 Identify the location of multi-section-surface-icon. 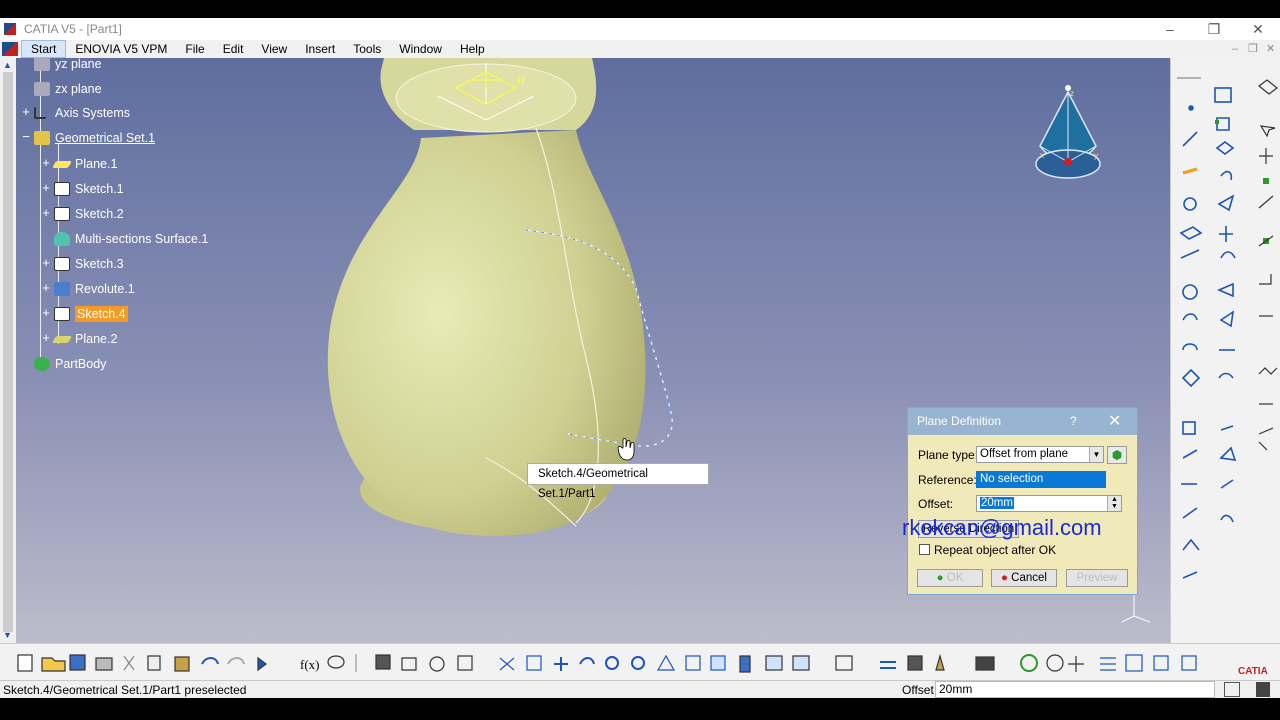
(62, 239).